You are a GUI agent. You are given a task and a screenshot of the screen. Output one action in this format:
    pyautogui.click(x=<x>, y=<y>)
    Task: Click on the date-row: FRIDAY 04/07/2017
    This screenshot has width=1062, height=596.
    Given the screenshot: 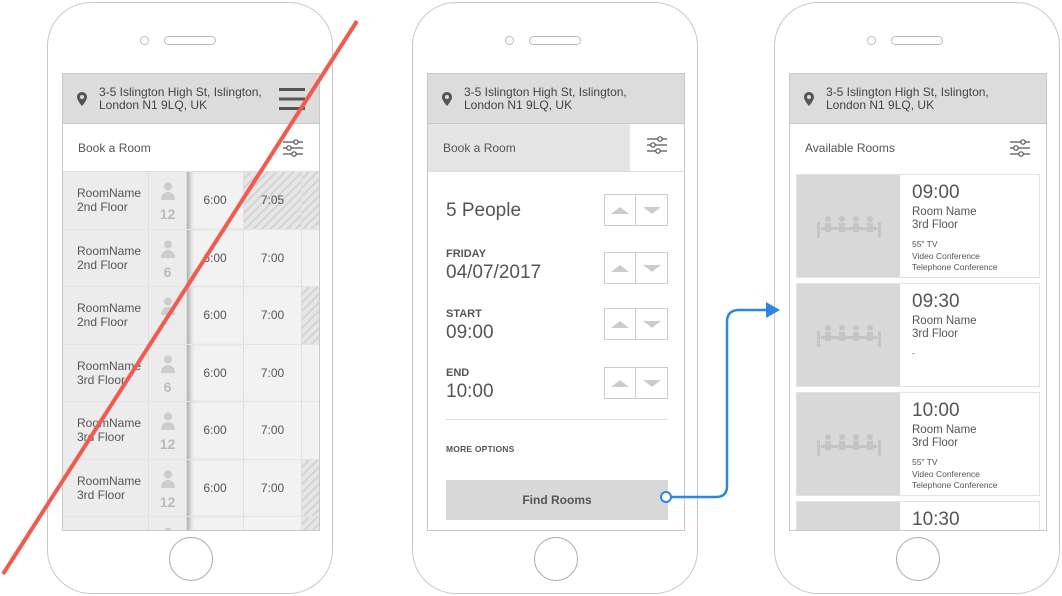 What is the action you would take?
    pyautogui.click(x=557, y=266)
    